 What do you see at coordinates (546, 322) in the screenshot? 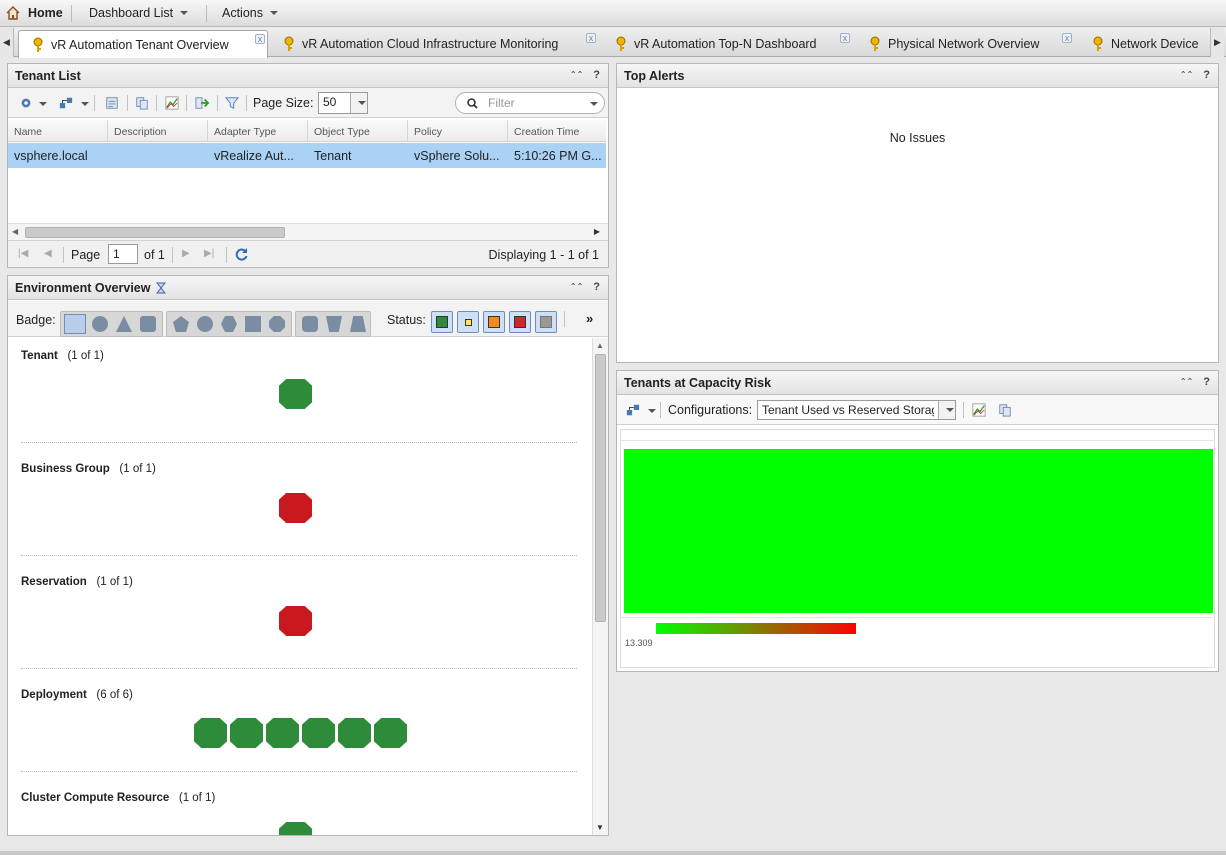
I see `status-unknown-filter` at bounding box center [546, 322].